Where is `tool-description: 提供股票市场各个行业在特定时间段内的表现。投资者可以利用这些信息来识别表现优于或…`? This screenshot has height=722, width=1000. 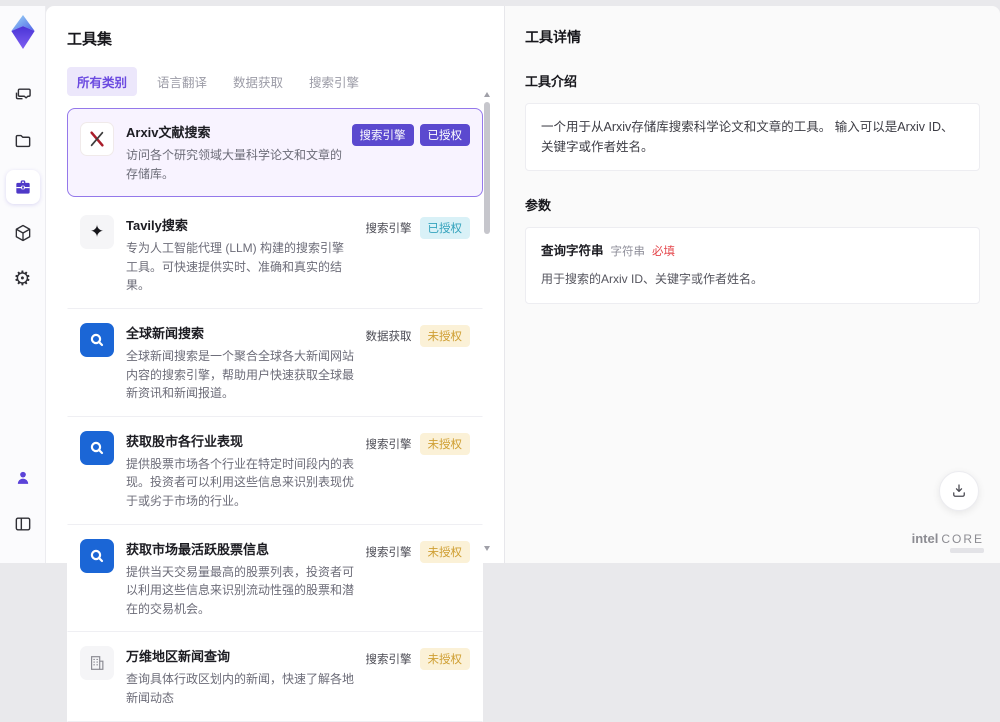
tool-description: 提供股票市场各个行业在特定时间段内的表现。投资者可以利用这些信息来识别表现优于或… is located at coordinates (241, 483).